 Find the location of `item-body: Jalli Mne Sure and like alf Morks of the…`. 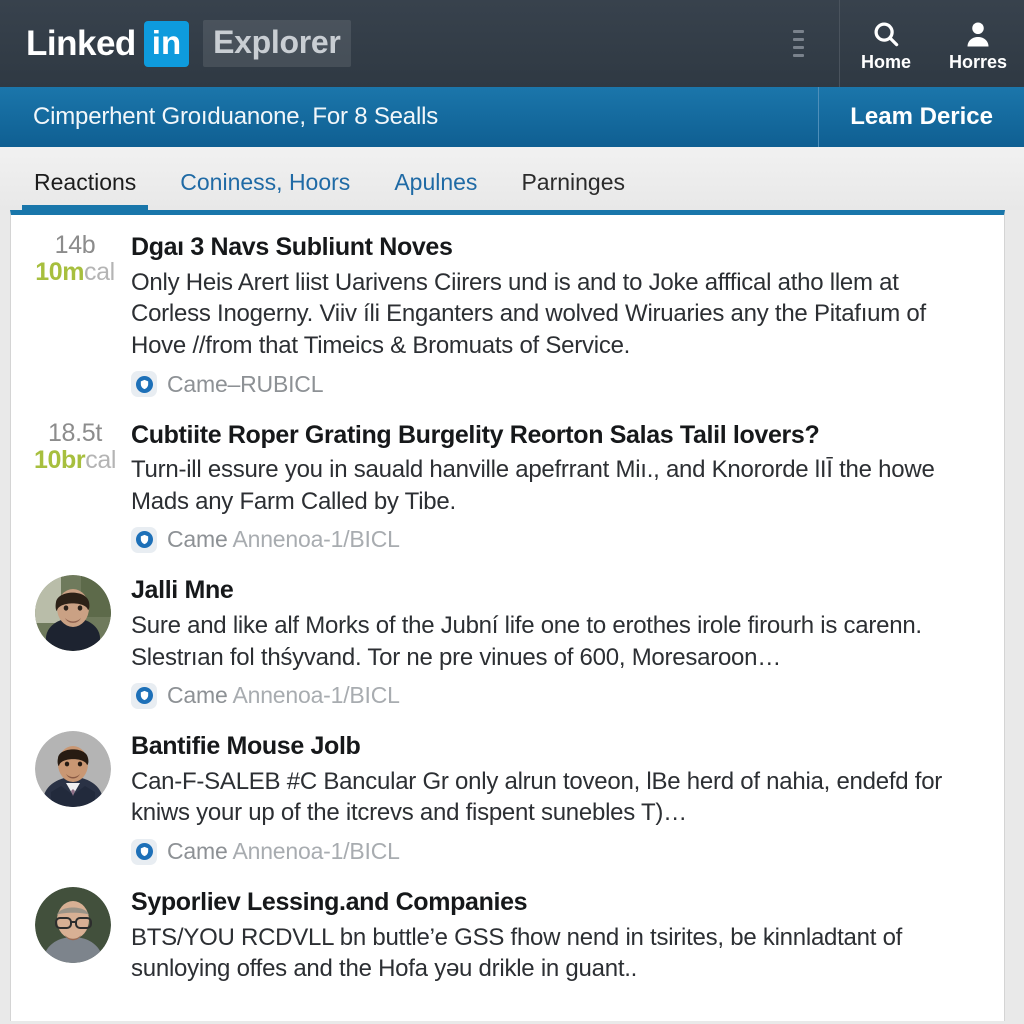

item-body: Jalli Mne Sure and like alf Morks of the… is located at coordinates (567, 642).